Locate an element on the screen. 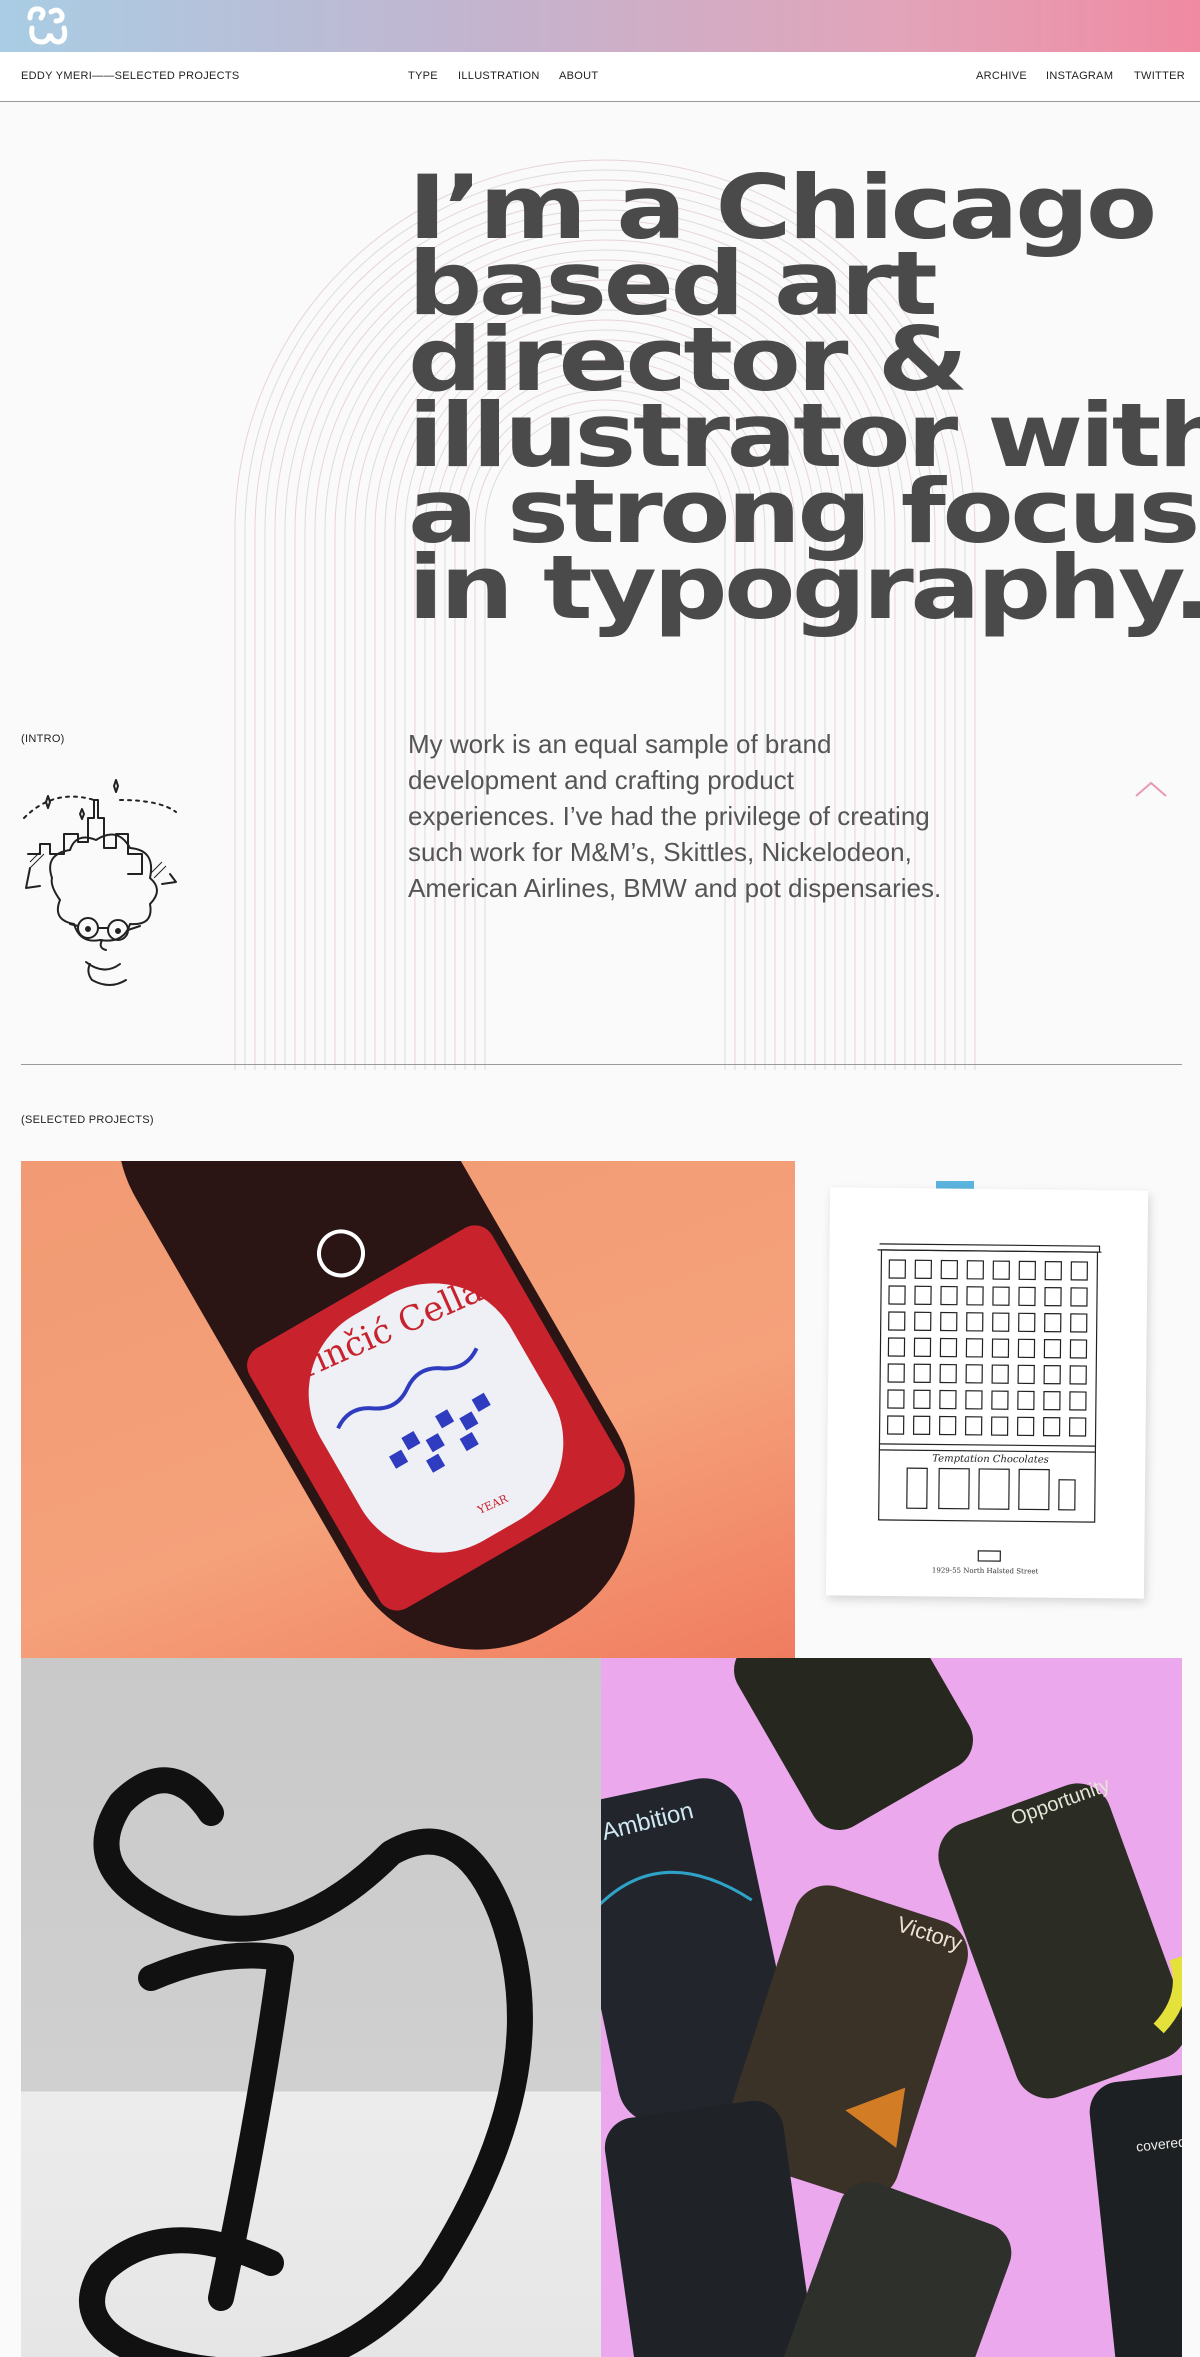 The height and width of the screenshot is (2357, 1200). self-portrait-illustration is located at coordinates (100, 882).